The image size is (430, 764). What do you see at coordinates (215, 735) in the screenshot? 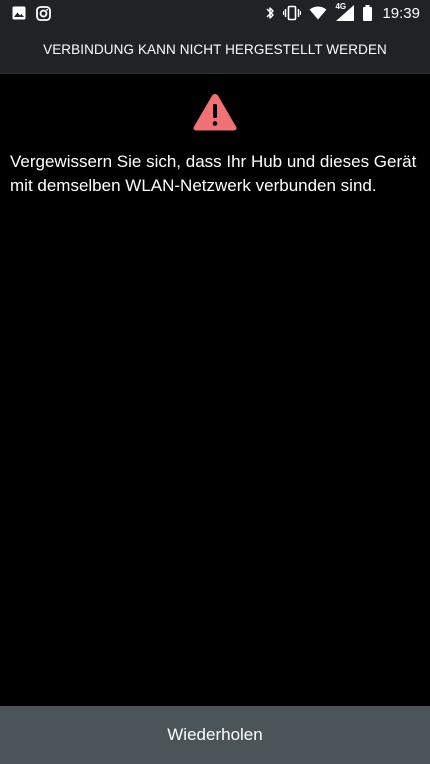
I see `retry-button: Wiederholen` at bounding box center [215, 735].